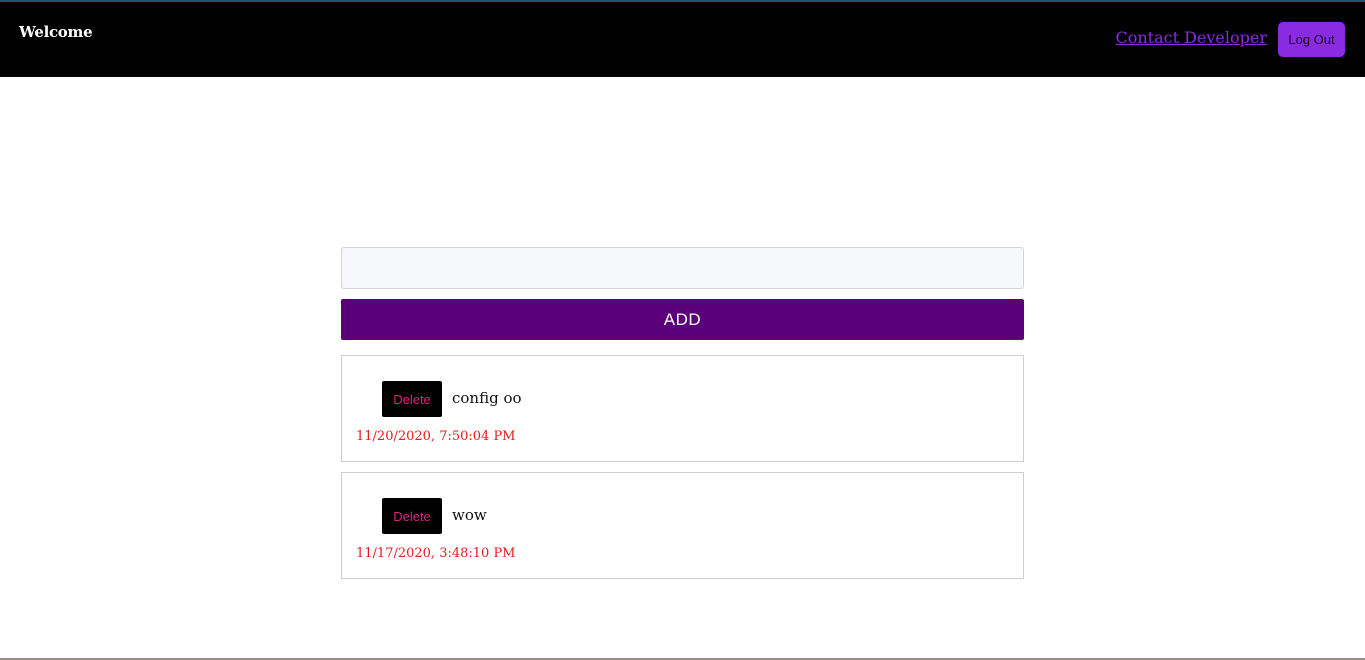 Image resolution: width=1365 pixels, height=660 pixels. I want to click on todo-item: Delete config oo 11/20/2020, 7:50:04 PM, so click(682, 408).